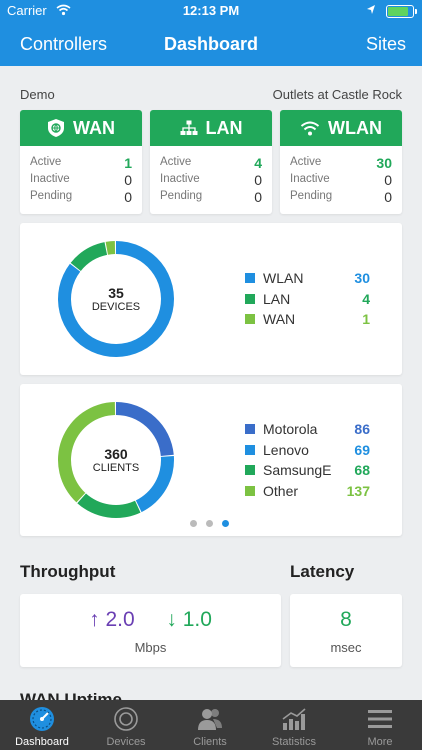 This screenshot has height=750, width=422. What do you see at coordinates (116, 307) in the screenshot?
I see `devices-label: DEVICES` at bounding box center [116, 307].